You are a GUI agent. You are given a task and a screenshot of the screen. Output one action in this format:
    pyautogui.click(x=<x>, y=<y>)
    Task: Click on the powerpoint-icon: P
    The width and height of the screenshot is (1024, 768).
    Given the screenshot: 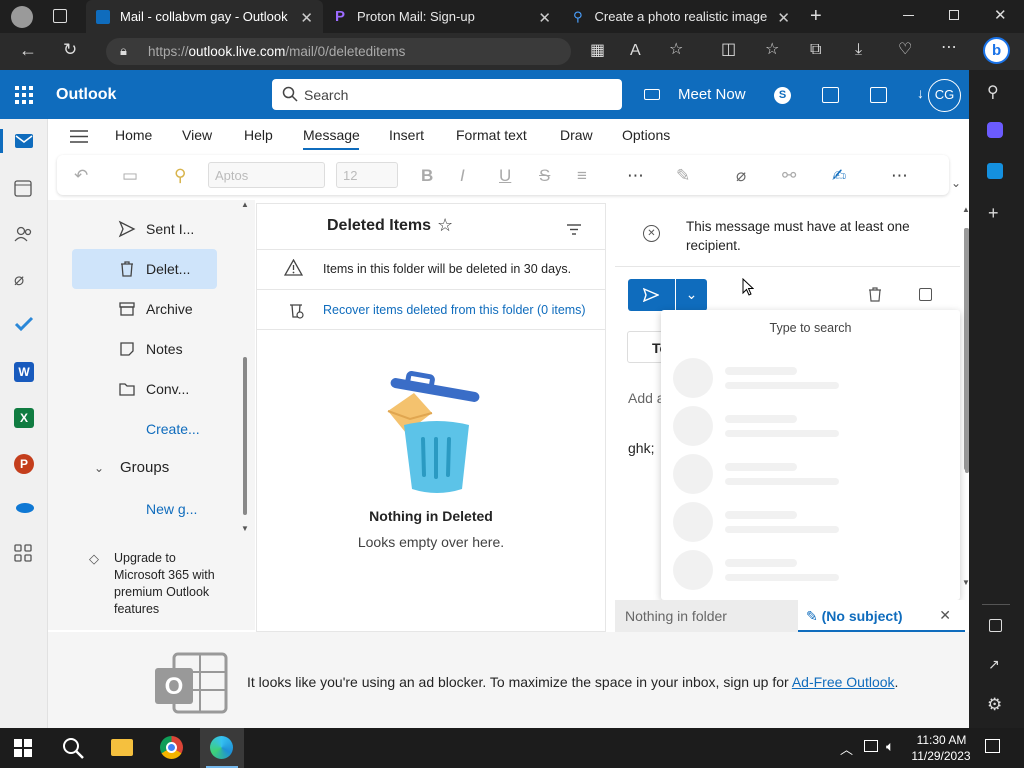 What is the action you would take?
    pyautogui.click(x=24, y=464)
    